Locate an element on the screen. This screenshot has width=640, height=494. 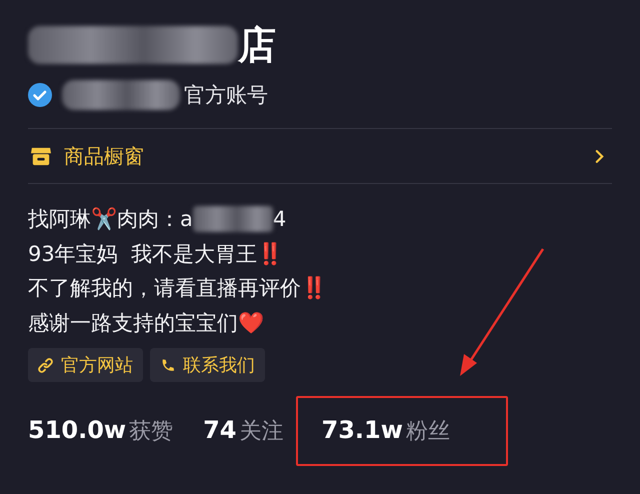
stat-item: 510.0w获赞 is located at coordinates (101, 431).